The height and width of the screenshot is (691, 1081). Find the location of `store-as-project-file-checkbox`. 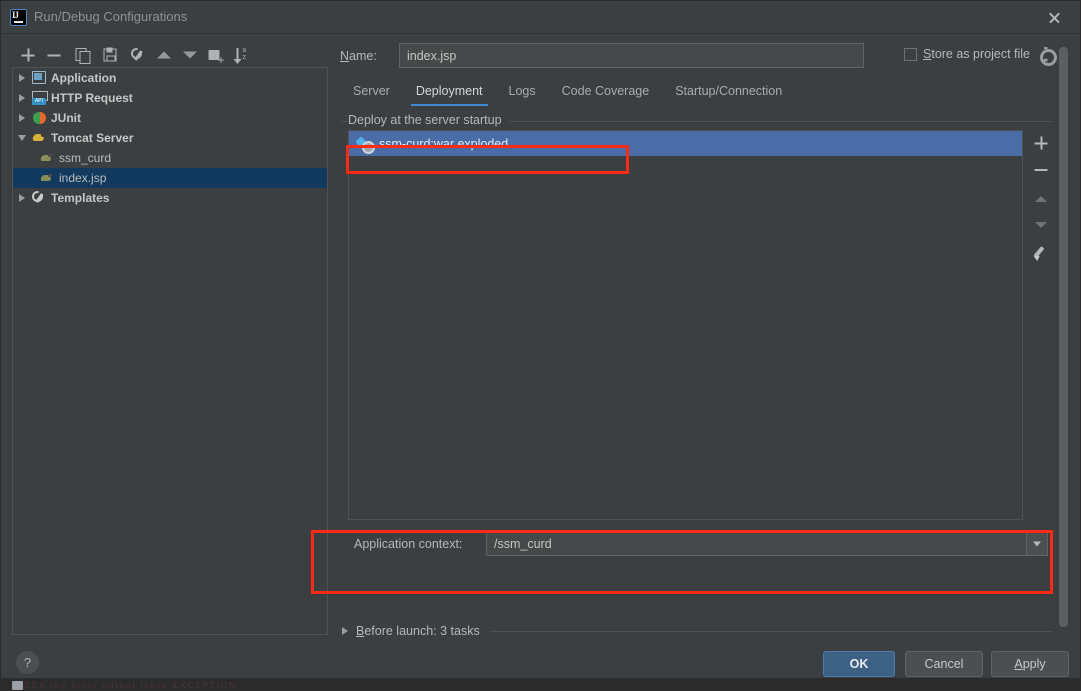

store-as-project-file-checkbox is located at coordinates (910, 54).